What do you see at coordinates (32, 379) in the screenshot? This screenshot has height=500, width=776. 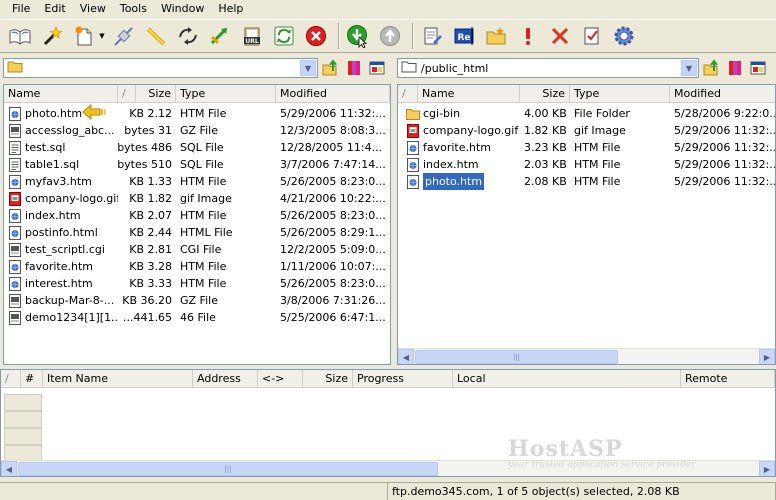 I see `column-number: #` at bounding box center [32, 379].